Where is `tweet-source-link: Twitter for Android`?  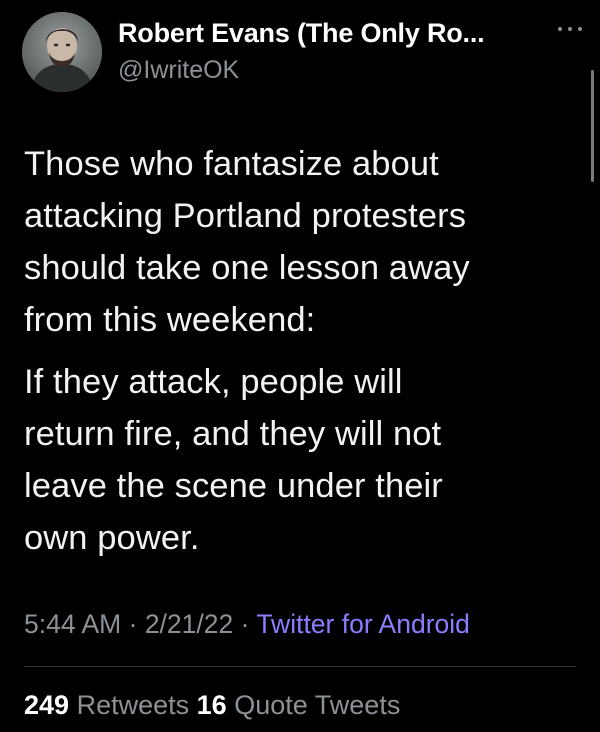 tweet-source-link: Twitter for Android is located at coordinates (363, 624).